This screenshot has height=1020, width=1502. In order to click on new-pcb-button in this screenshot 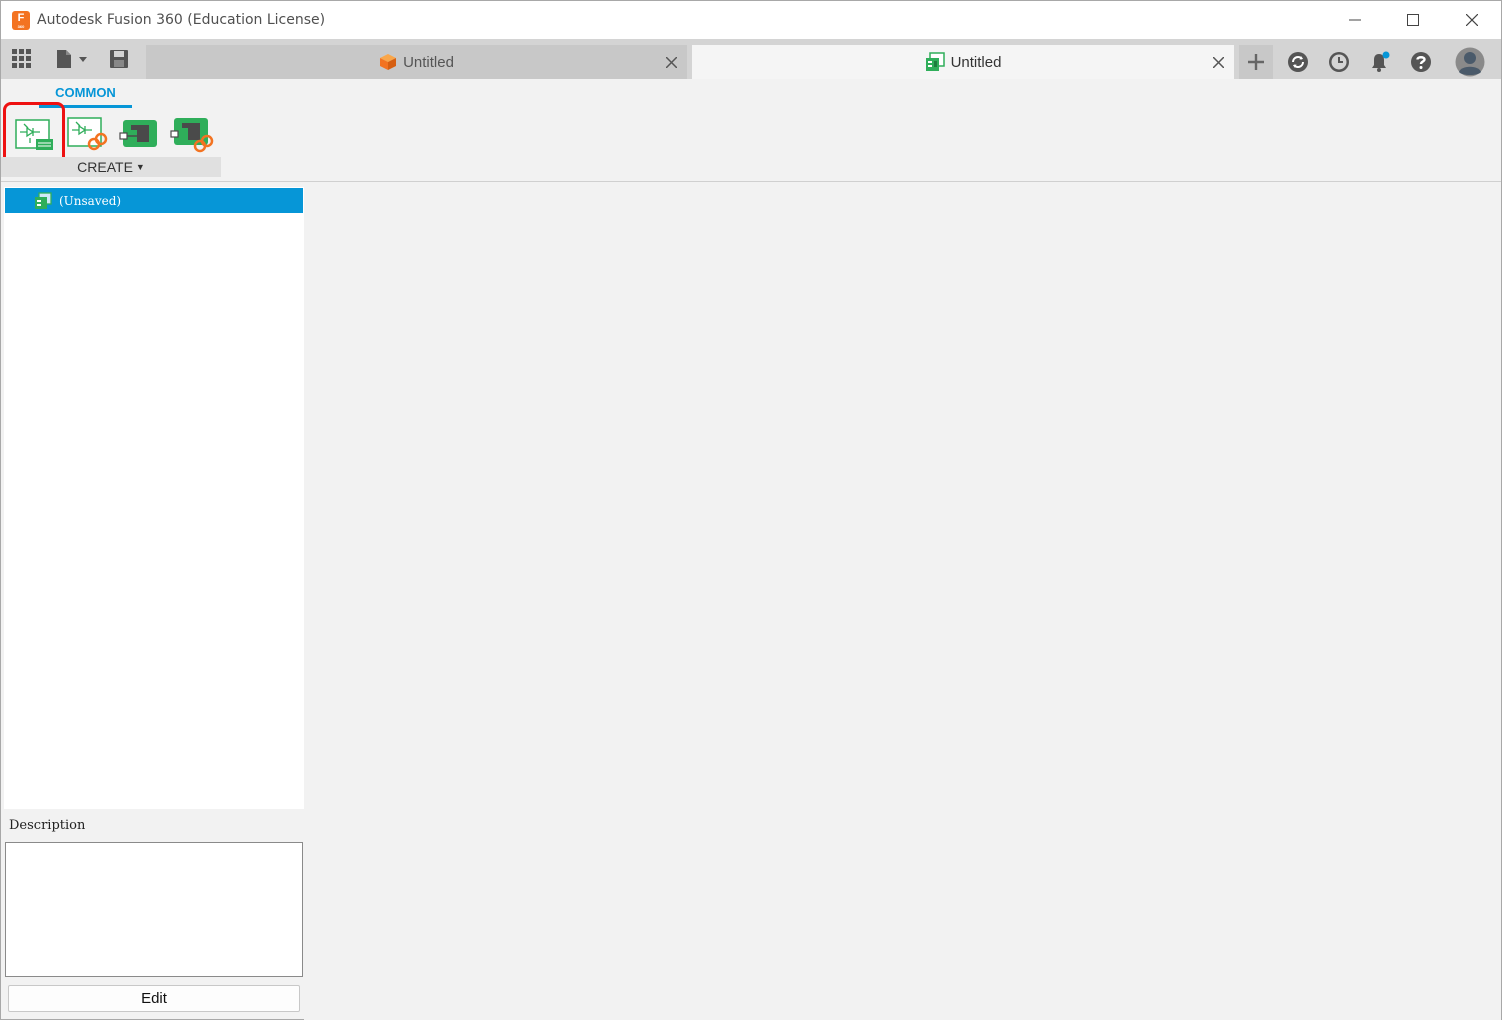, I will do `click(139, 134)`.